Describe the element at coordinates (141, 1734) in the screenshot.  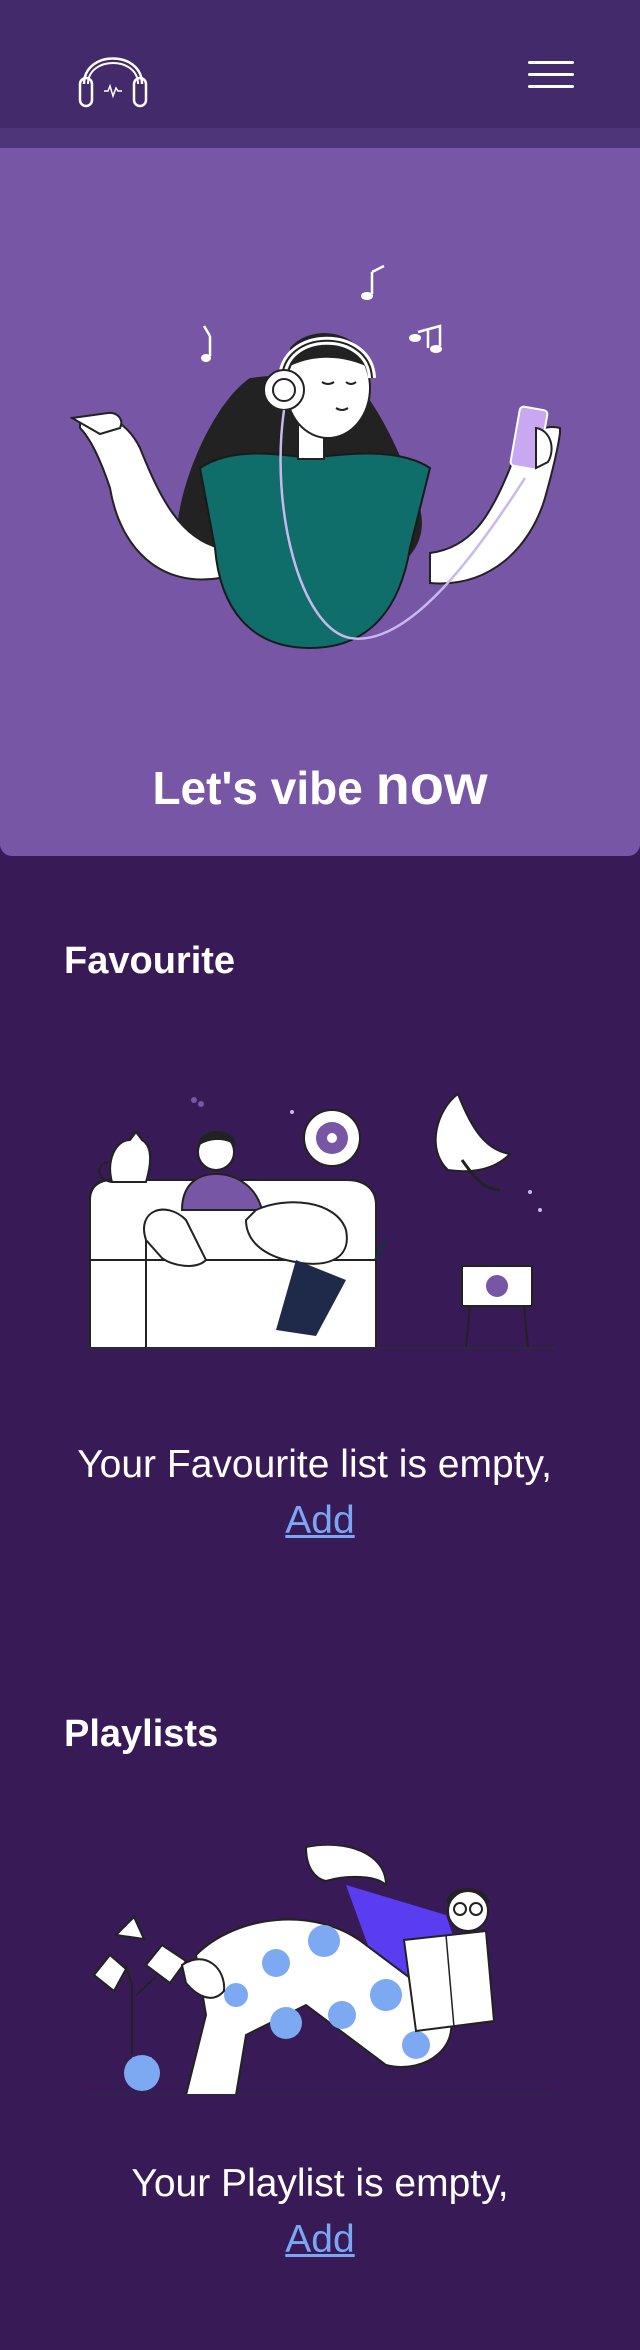
I see `playlists-heading: Playlists` at that location.